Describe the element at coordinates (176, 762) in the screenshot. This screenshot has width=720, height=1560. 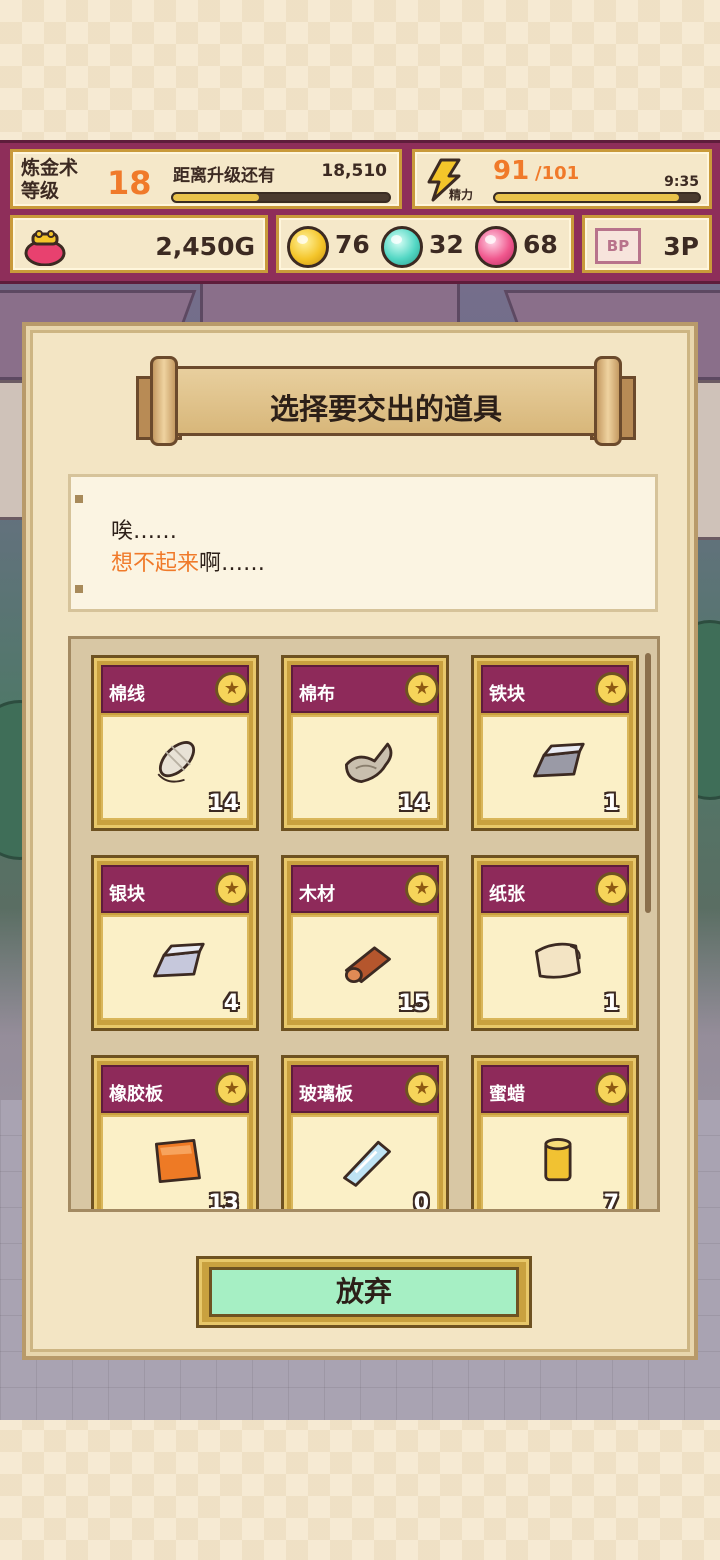
I see `cotton-thread-icon` at that location.